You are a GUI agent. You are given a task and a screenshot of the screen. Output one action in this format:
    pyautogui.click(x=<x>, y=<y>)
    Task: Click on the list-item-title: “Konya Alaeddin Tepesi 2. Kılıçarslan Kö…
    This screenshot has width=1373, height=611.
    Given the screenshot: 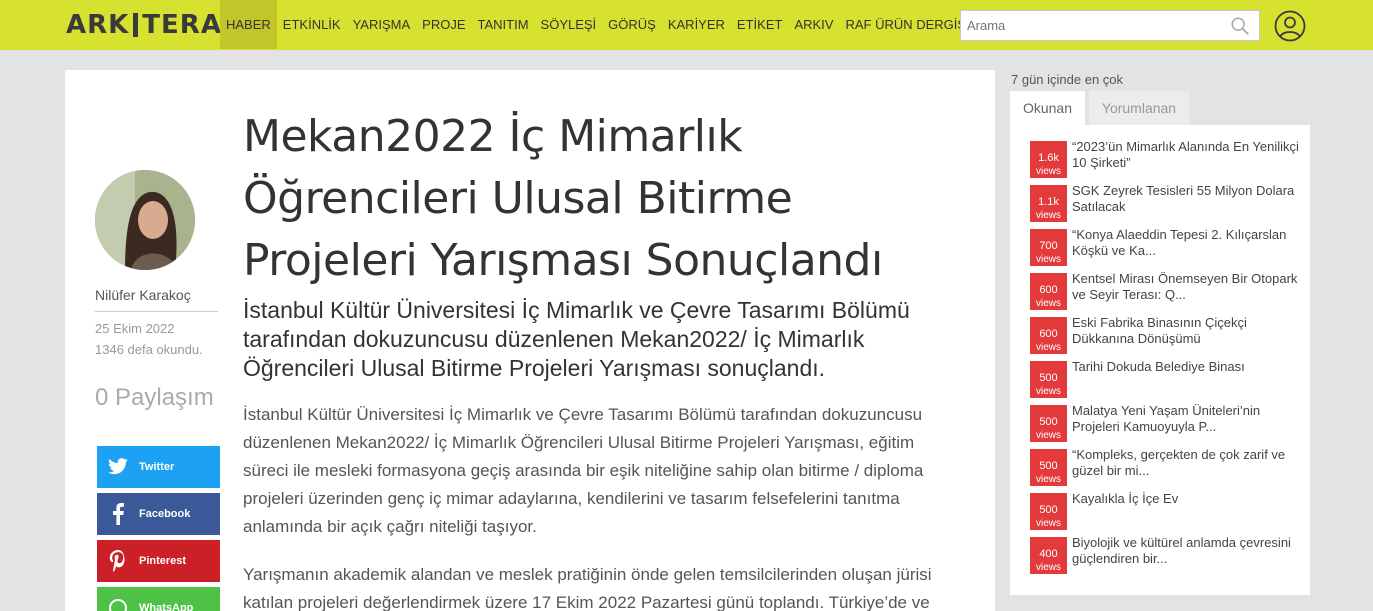 What is the action you would take?
    pyautogui.click(x=1186, y=243)
    